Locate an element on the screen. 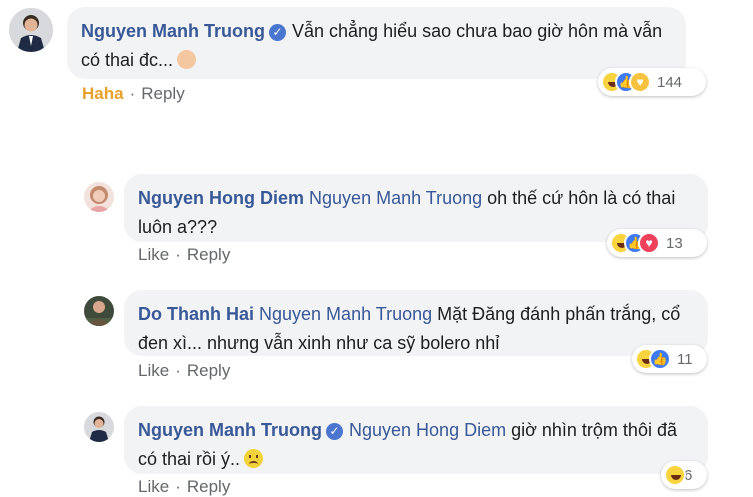 Image resolution: width=753 pixels, height=497 pixels. reaction-summary: 👍 ♥ 13 is located at coordinates (657, 243).